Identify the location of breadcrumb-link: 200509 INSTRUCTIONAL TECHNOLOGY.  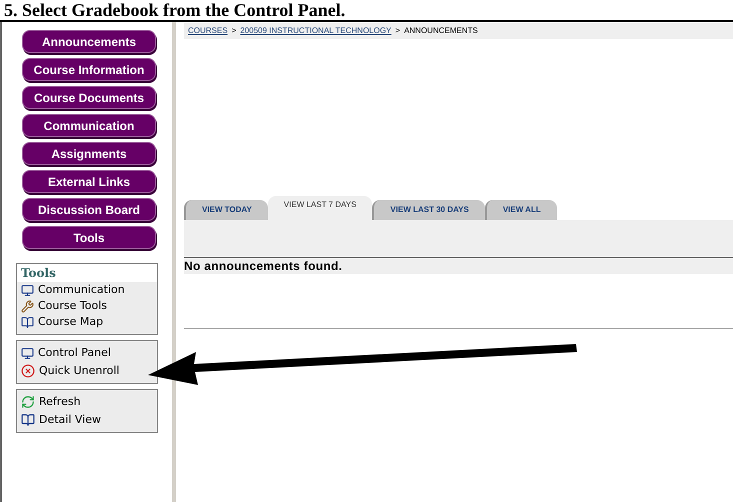
(316, 31).